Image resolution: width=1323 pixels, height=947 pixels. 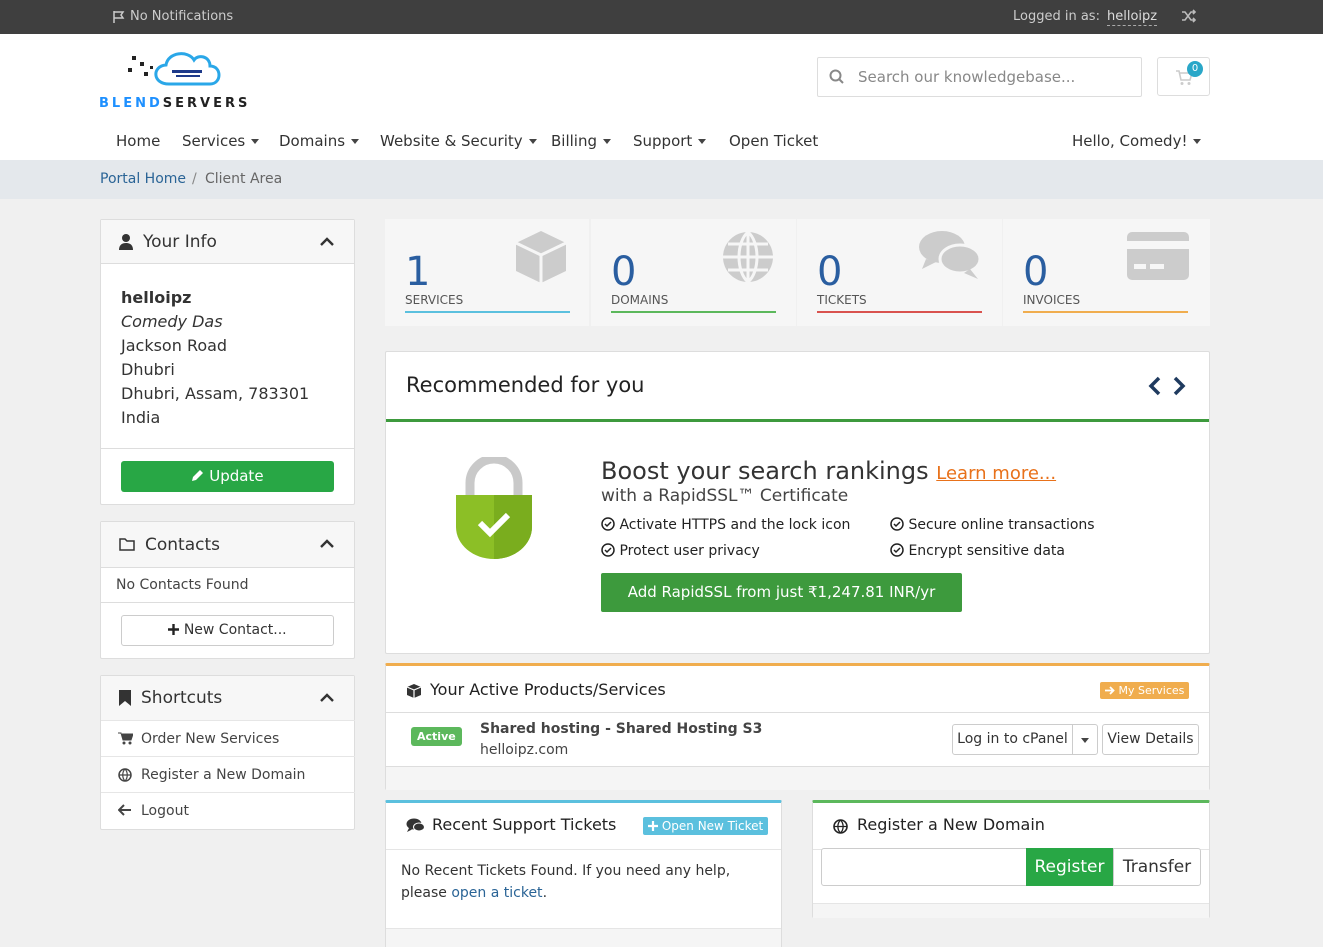 What do you see at coordinates (837, 79) in the screenshot?
I see `search-icon` at bounding box center [837, 79].